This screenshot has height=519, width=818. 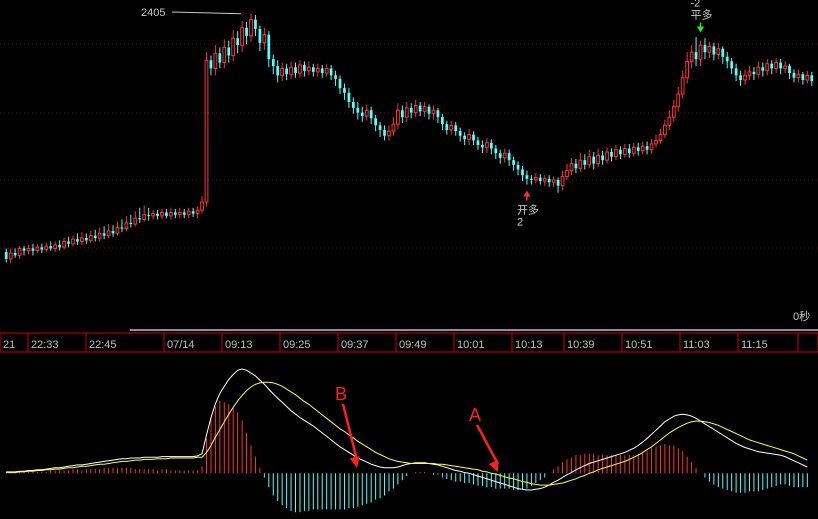 What do you see at coordinates (702, 15) in the screenshot?
I see `signal-label: 平多` at bounding box center [702, 15].